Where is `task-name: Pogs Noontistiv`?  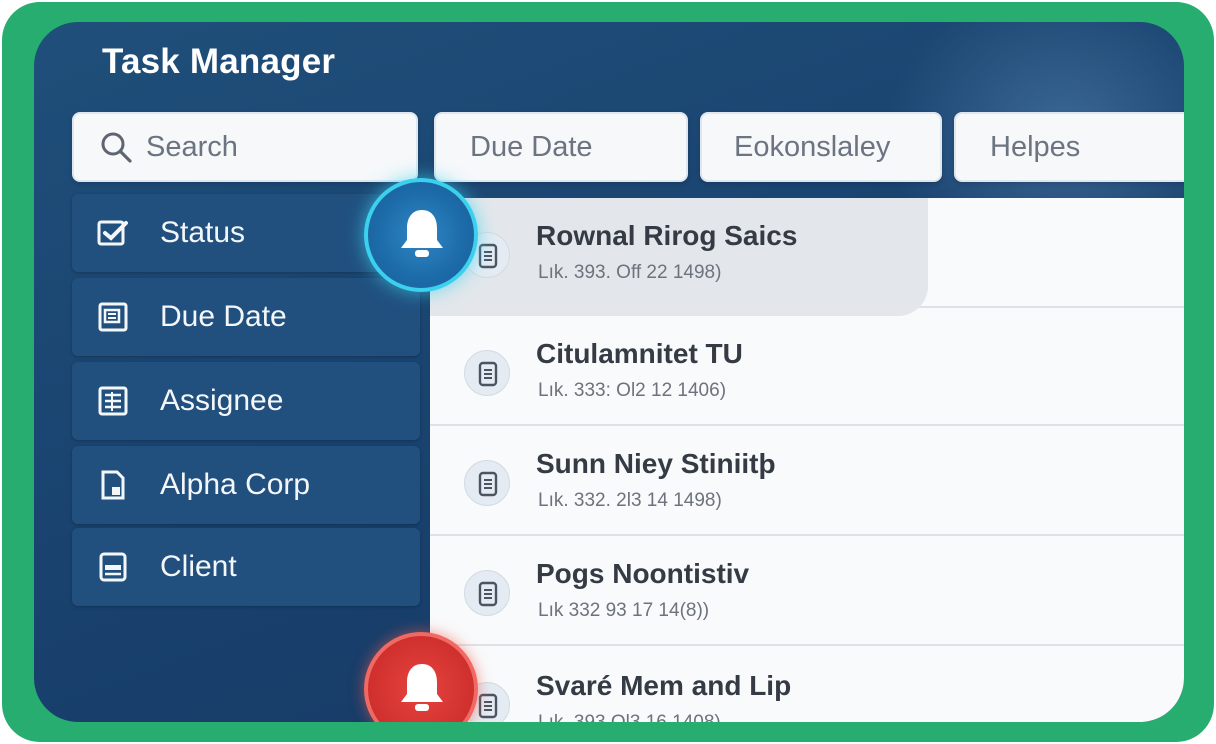 task-name: Pogs Noontistiv is located at coordinates (643, 573).